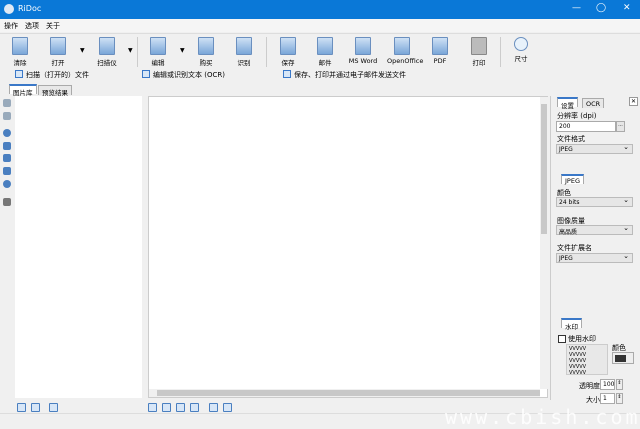  What do you see at coordinates (78, 247) in the screenshot?
I see `image-gallery-list` at bounding box center [78, 247].